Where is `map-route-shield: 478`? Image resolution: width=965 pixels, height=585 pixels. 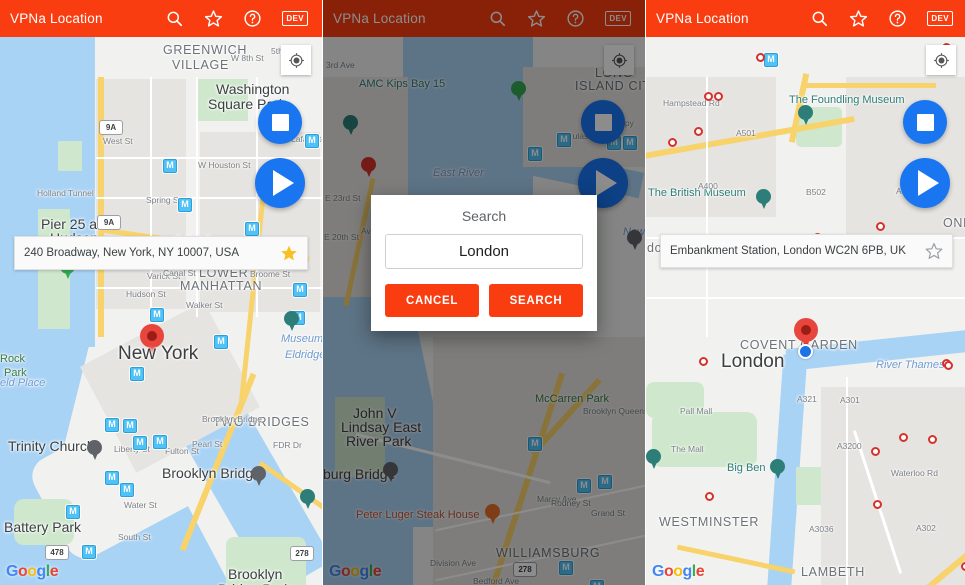 map-route-shield: 478 is located at coordinates (57, 552).